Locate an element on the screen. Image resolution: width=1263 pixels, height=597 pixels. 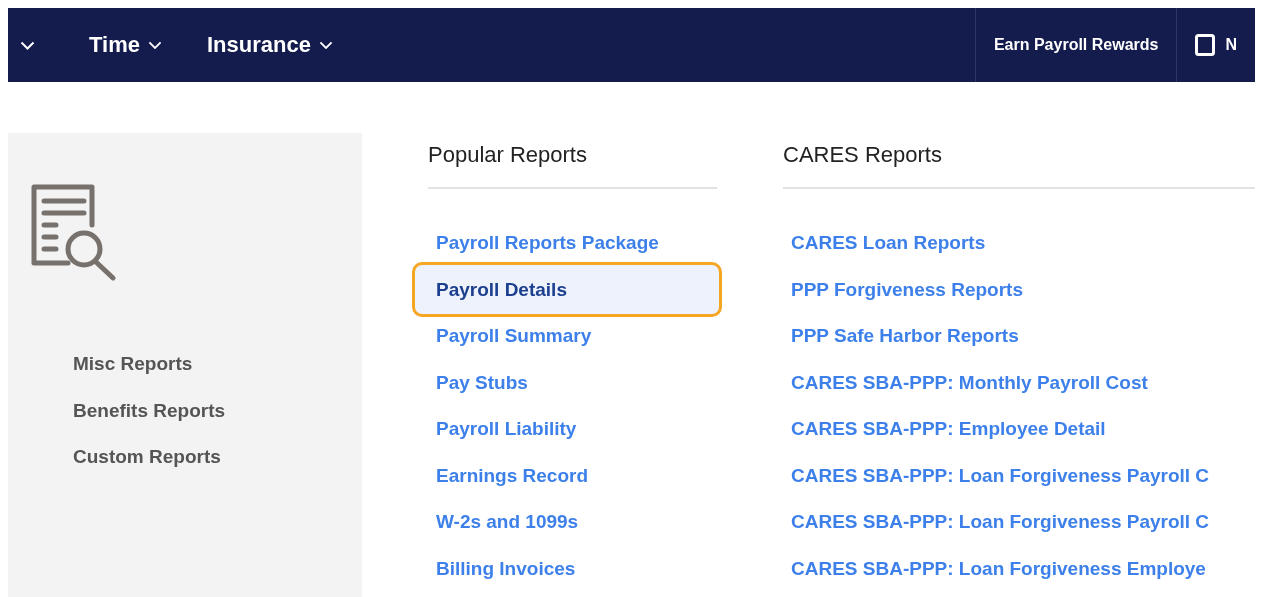
report-link: PPP Safe Harbor Reports is located at coordinates (1019, 336).